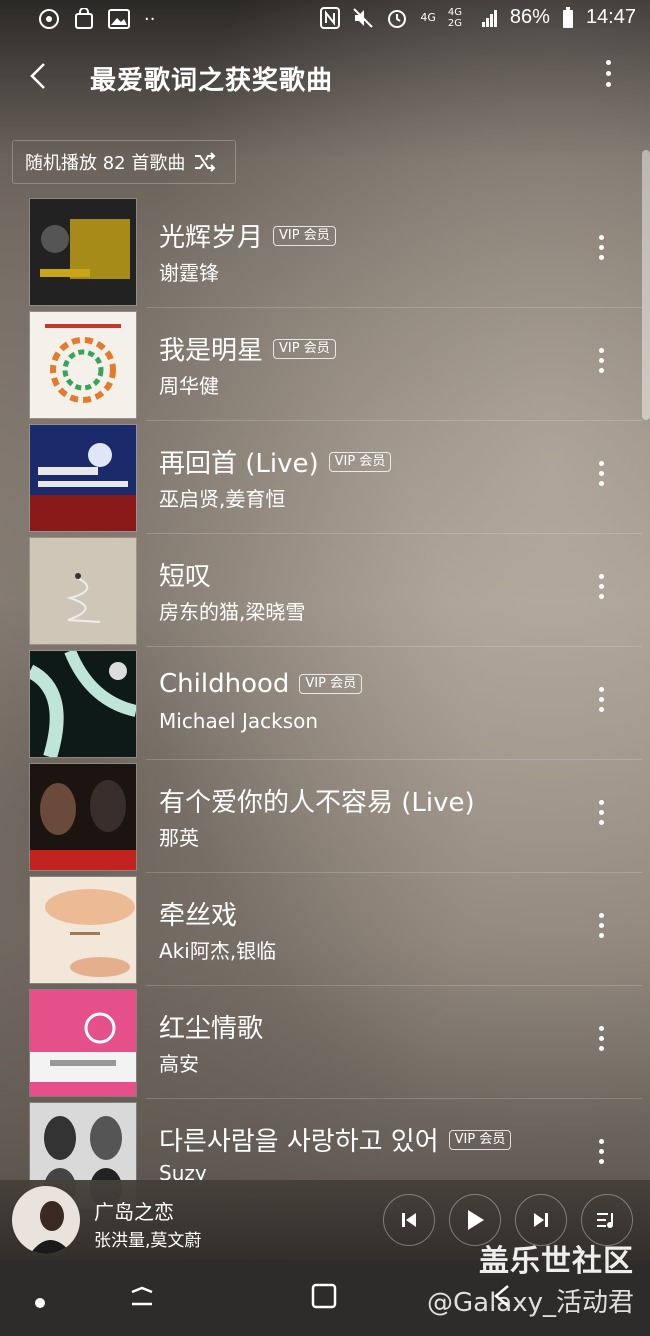  Describe the element at coordinates (299, 1142) in the screenshot. I see `song-title: 다른사람을 사랑하고 있어` at that location.